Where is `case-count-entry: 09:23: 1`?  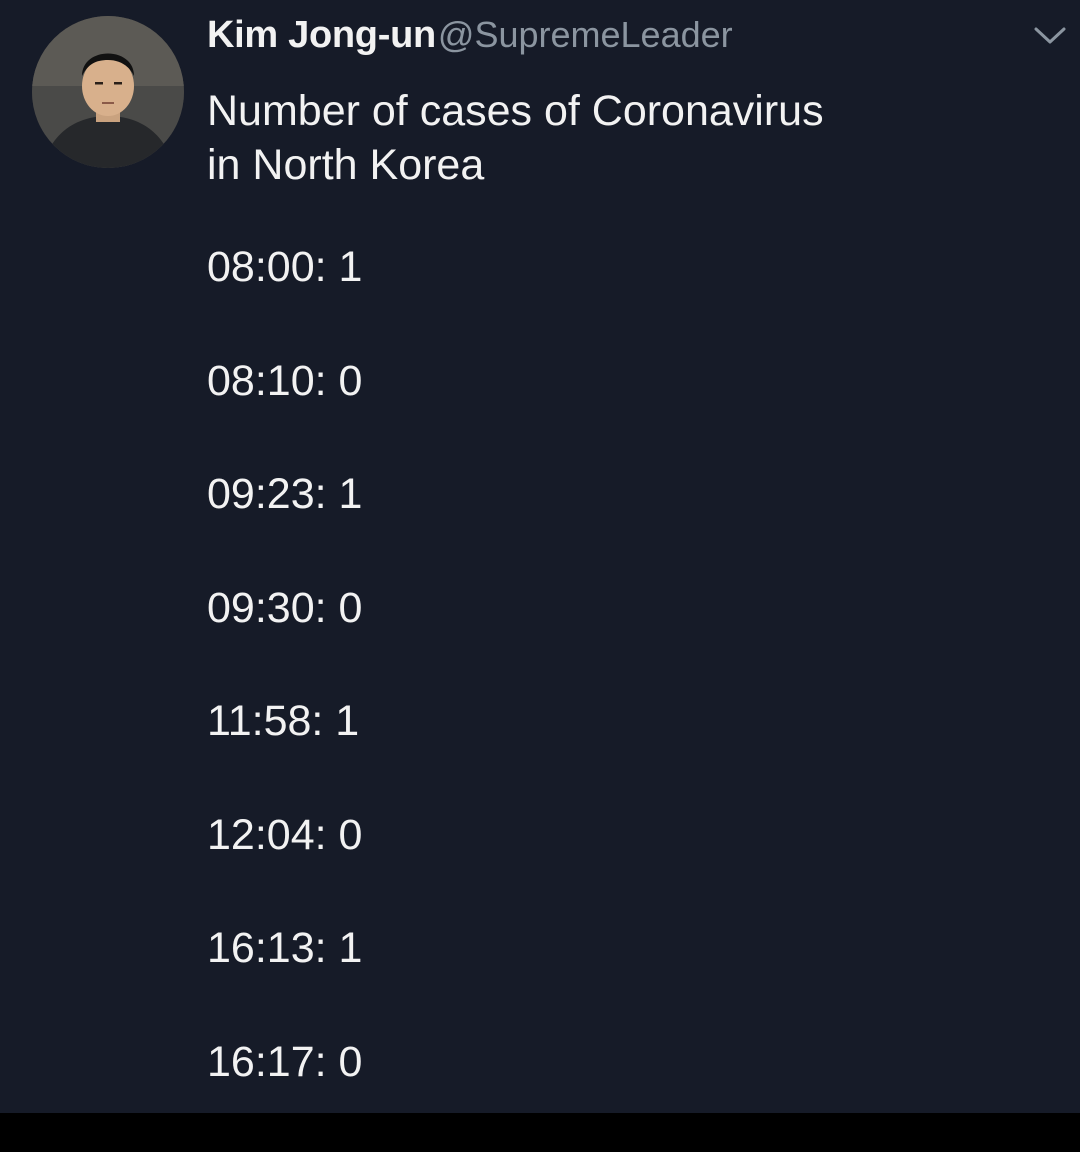 case-count-entry: 09:23: 1 is located at coordinates (285, 494).